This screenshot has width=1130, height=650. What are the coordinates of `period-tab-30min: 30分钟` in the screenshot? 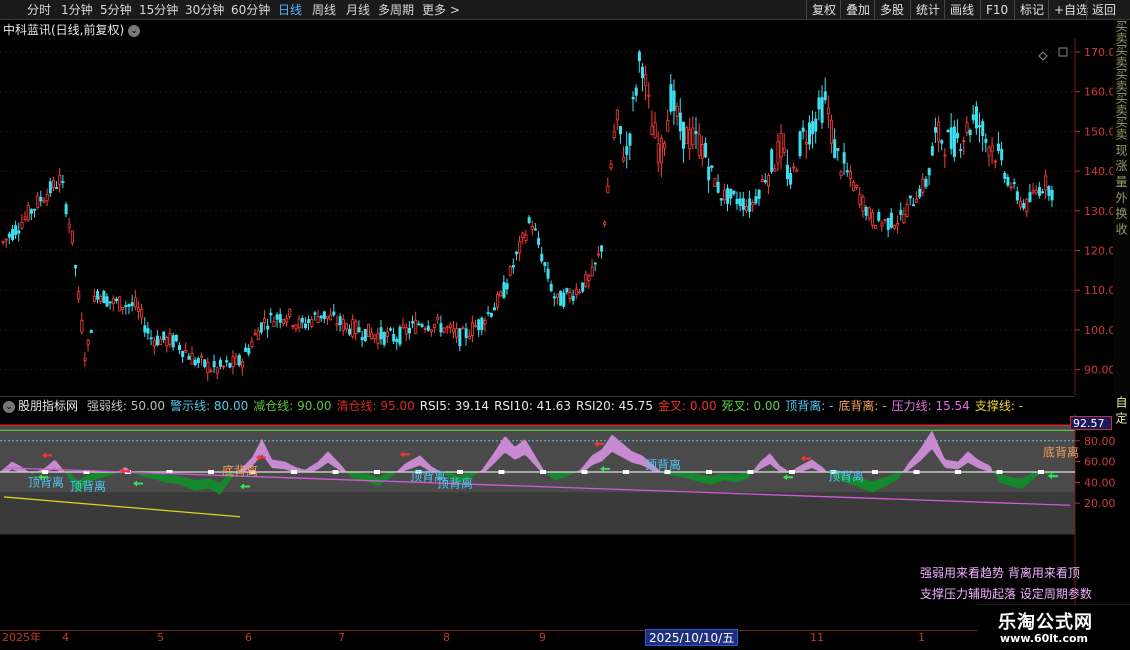 It's located at (204, 10).